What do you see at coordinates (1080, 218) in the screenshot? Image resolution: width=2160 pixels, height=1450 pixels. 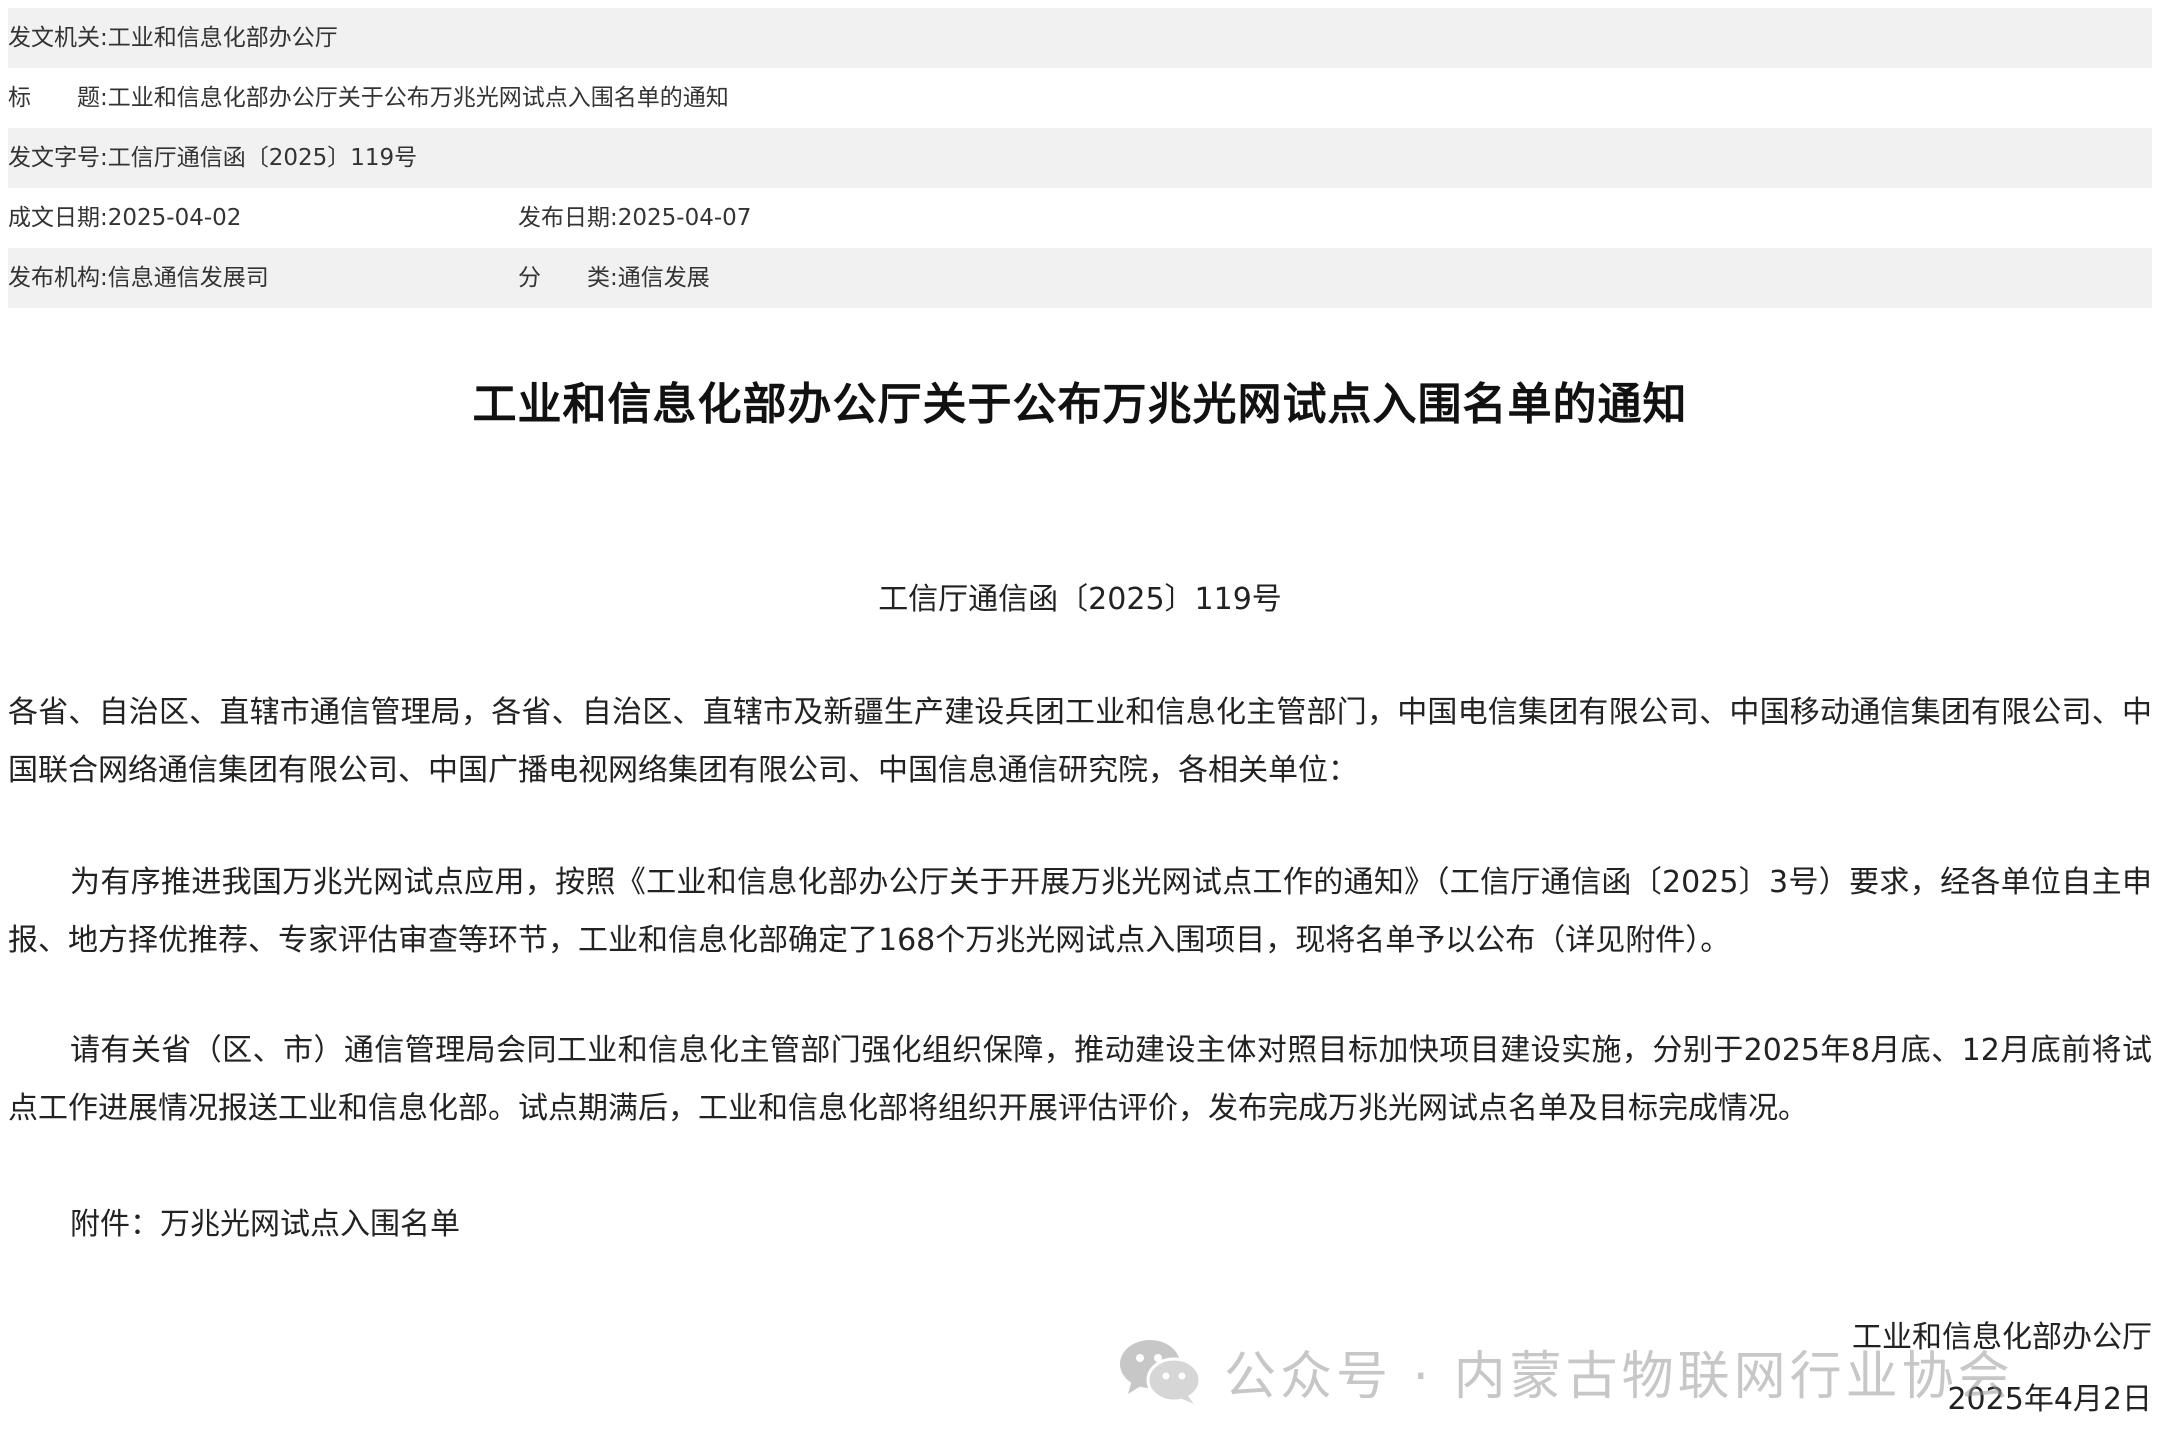 I see `meta-row-dates: 成文日期:2025-04-02 发布日期:2025-04-07` at bounding box center [1080, 218].